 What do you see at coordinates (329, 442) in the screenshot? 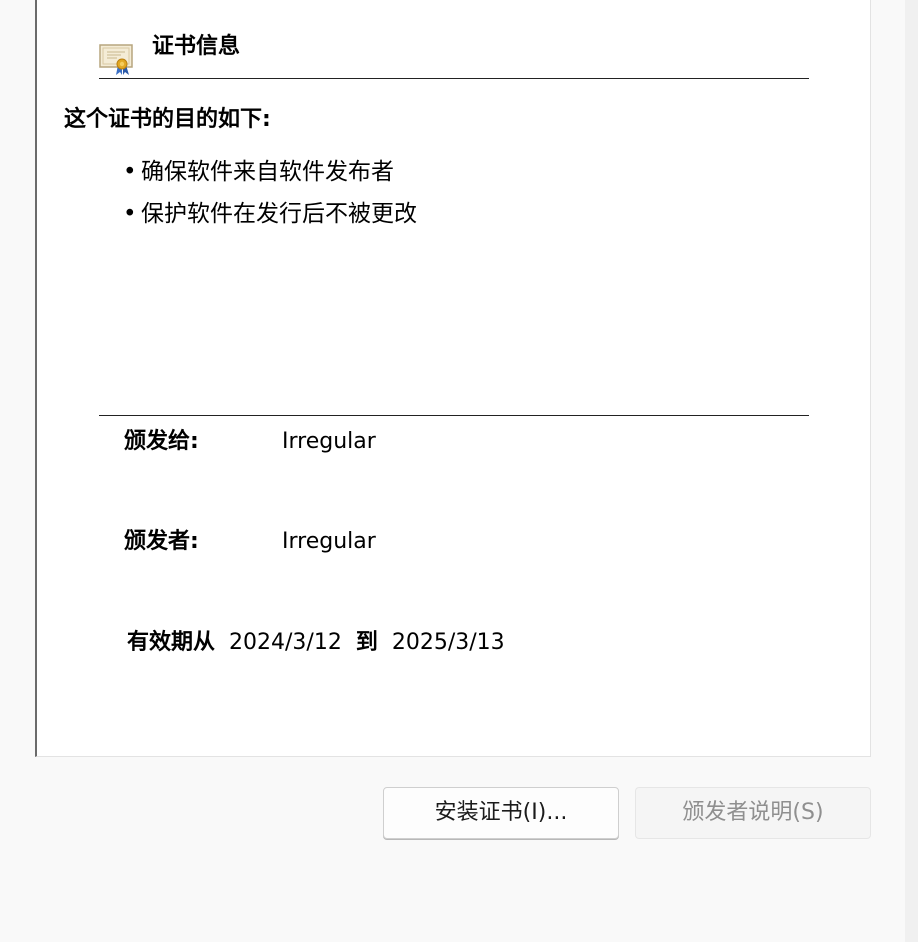
I see `issued-to-value: Irregular` at bounding box center [329, 442].